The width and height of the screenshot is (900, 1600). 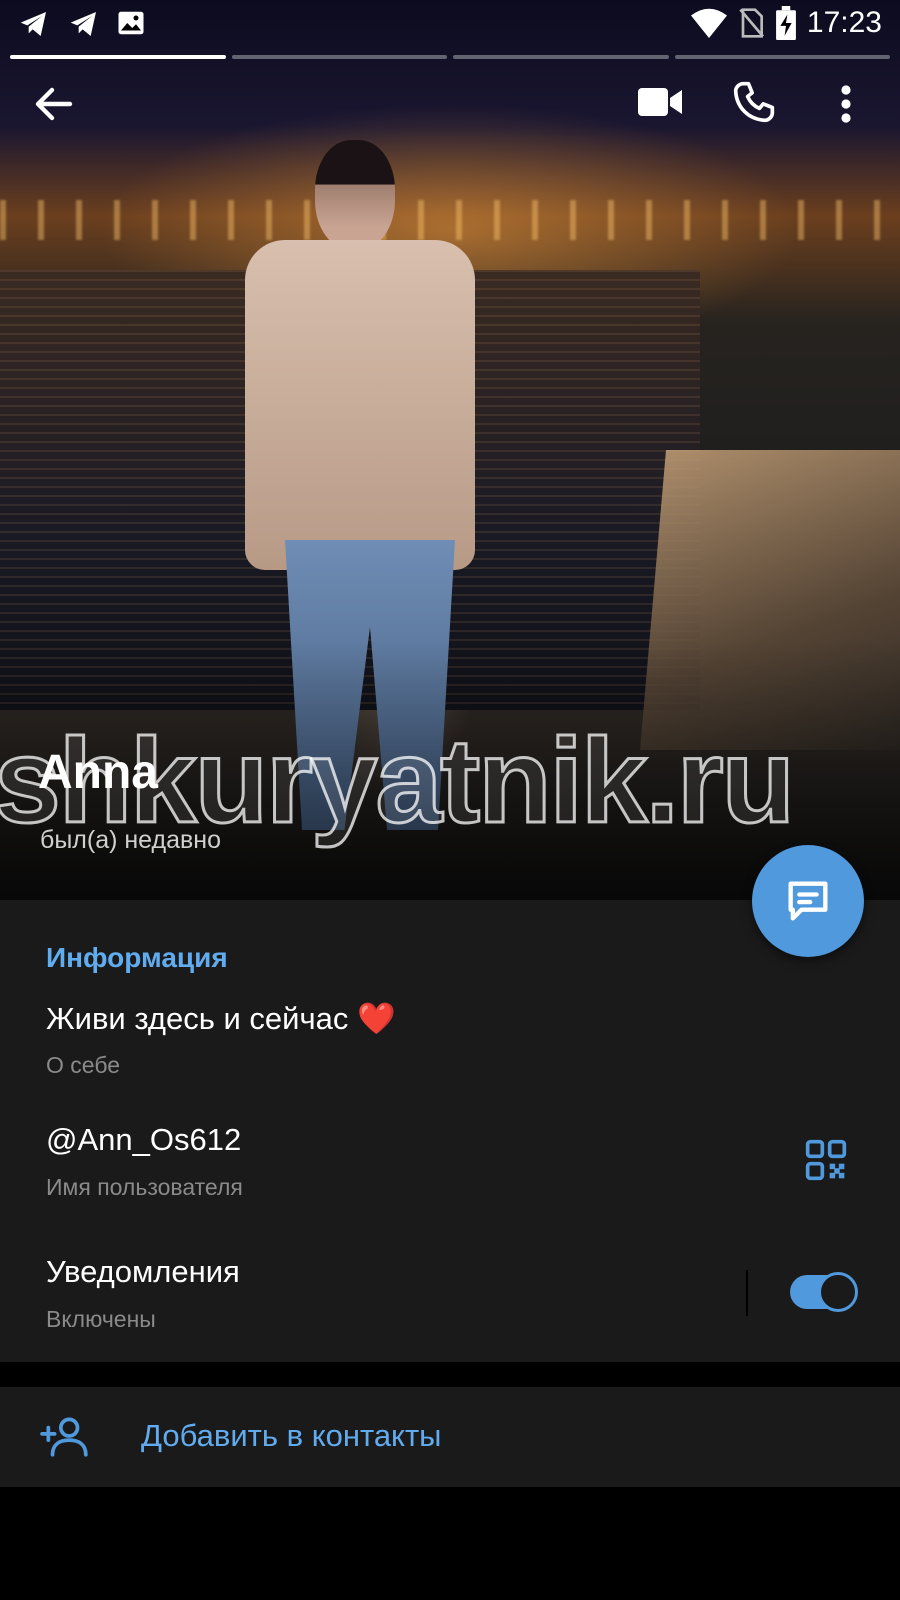 I want to click on more-button, so click(x=846, y=104).